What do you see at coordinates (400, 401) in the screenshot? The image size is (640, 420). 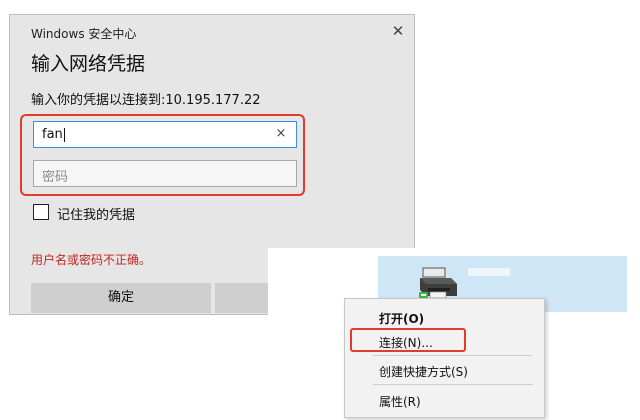 I see `menu-item-properties: 属性(R)` at bounding box center [400, 401].